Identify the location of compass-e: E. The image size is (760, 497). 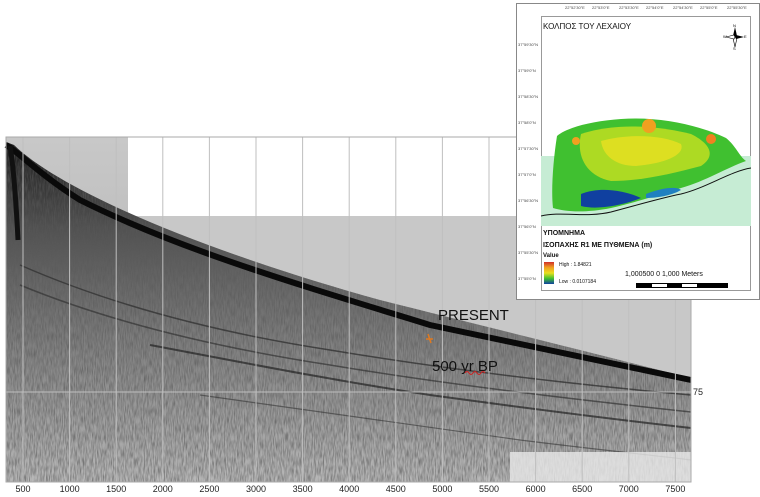
(745, 36).